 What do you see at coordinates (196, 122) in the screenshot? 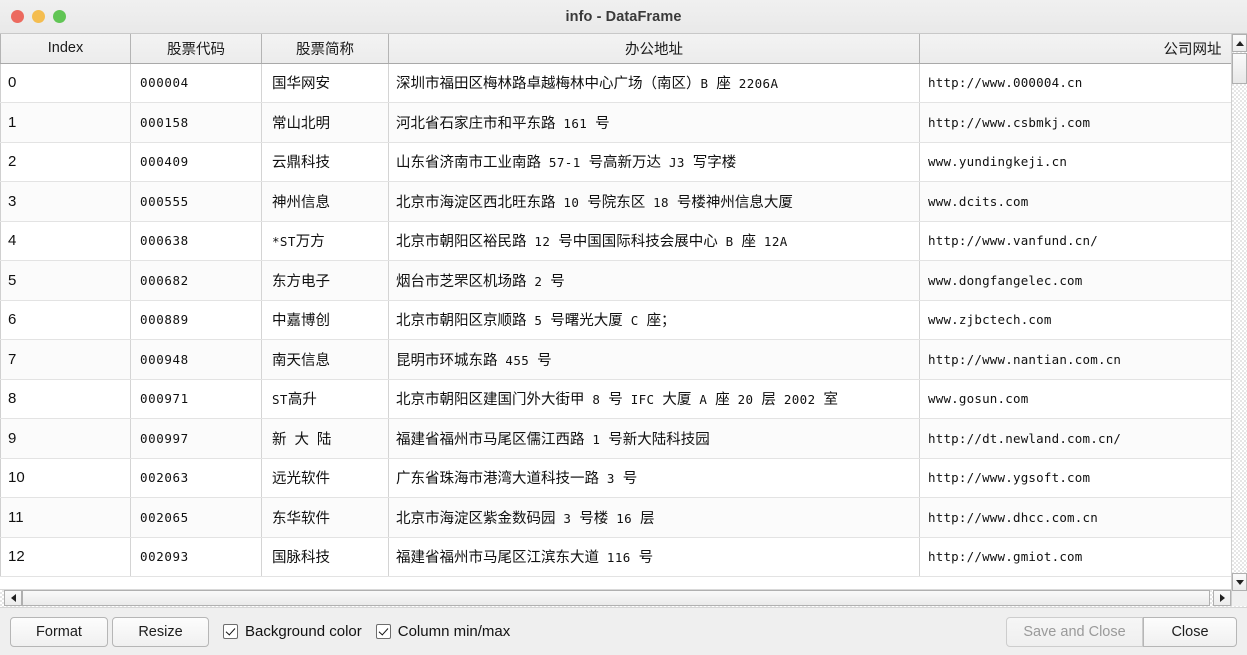
I see `cell-stock-code: 000158` at bounding box center [196, 122].